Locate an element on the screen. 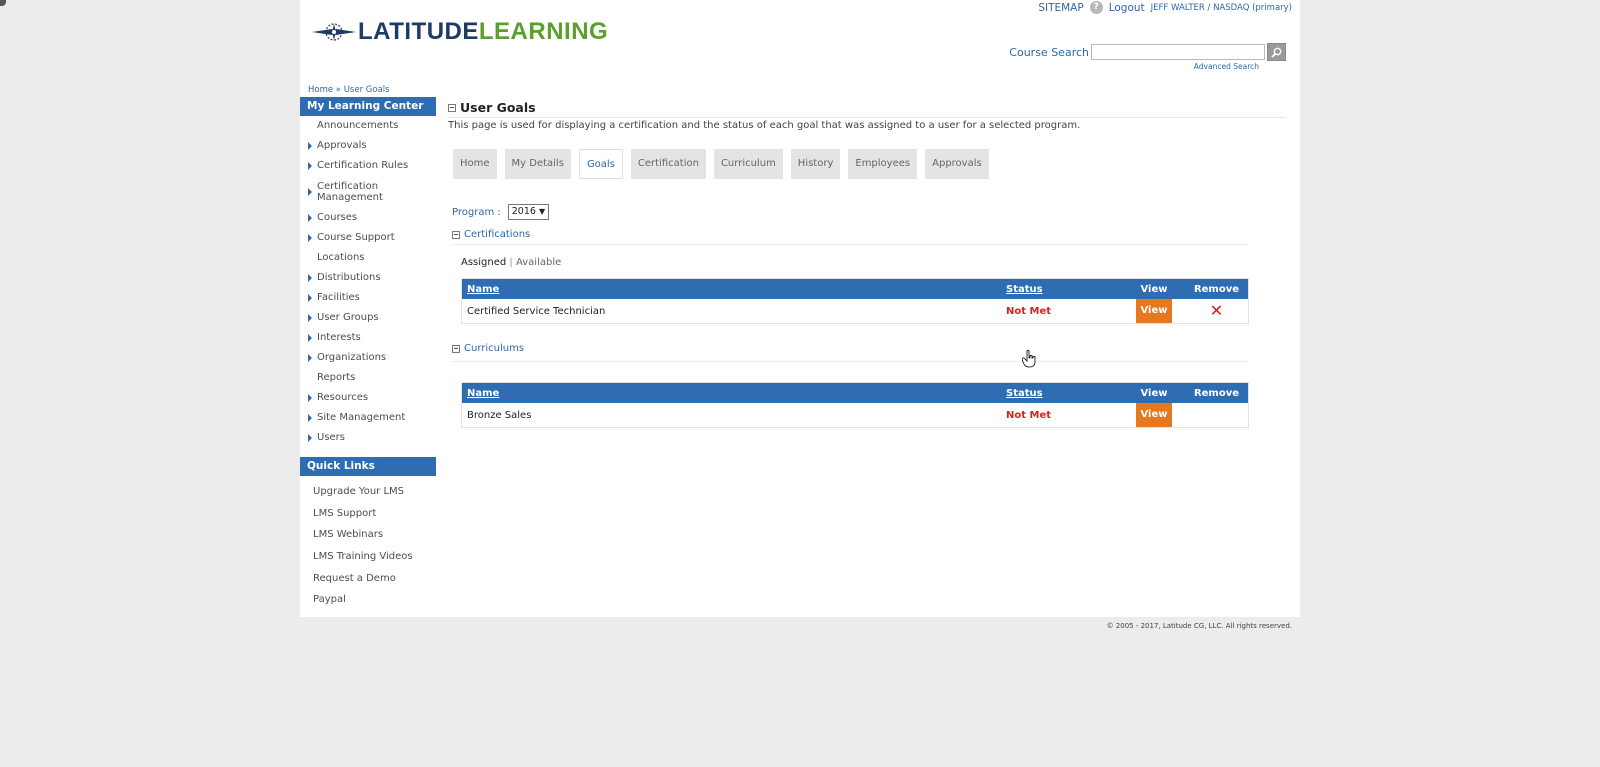 This screenshot has width=1600, height=767. sidebar-item-course-support: Course Support is located at coordinates (368, 238).